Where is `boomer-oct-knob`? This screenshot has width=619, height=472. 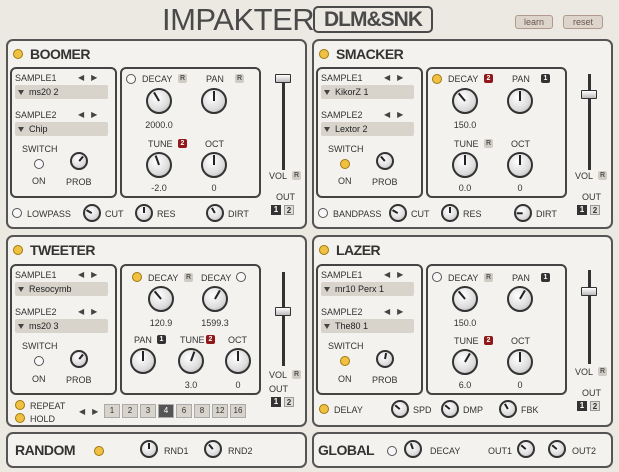 boomer-oct-knob is located at coordinates (214, 165).